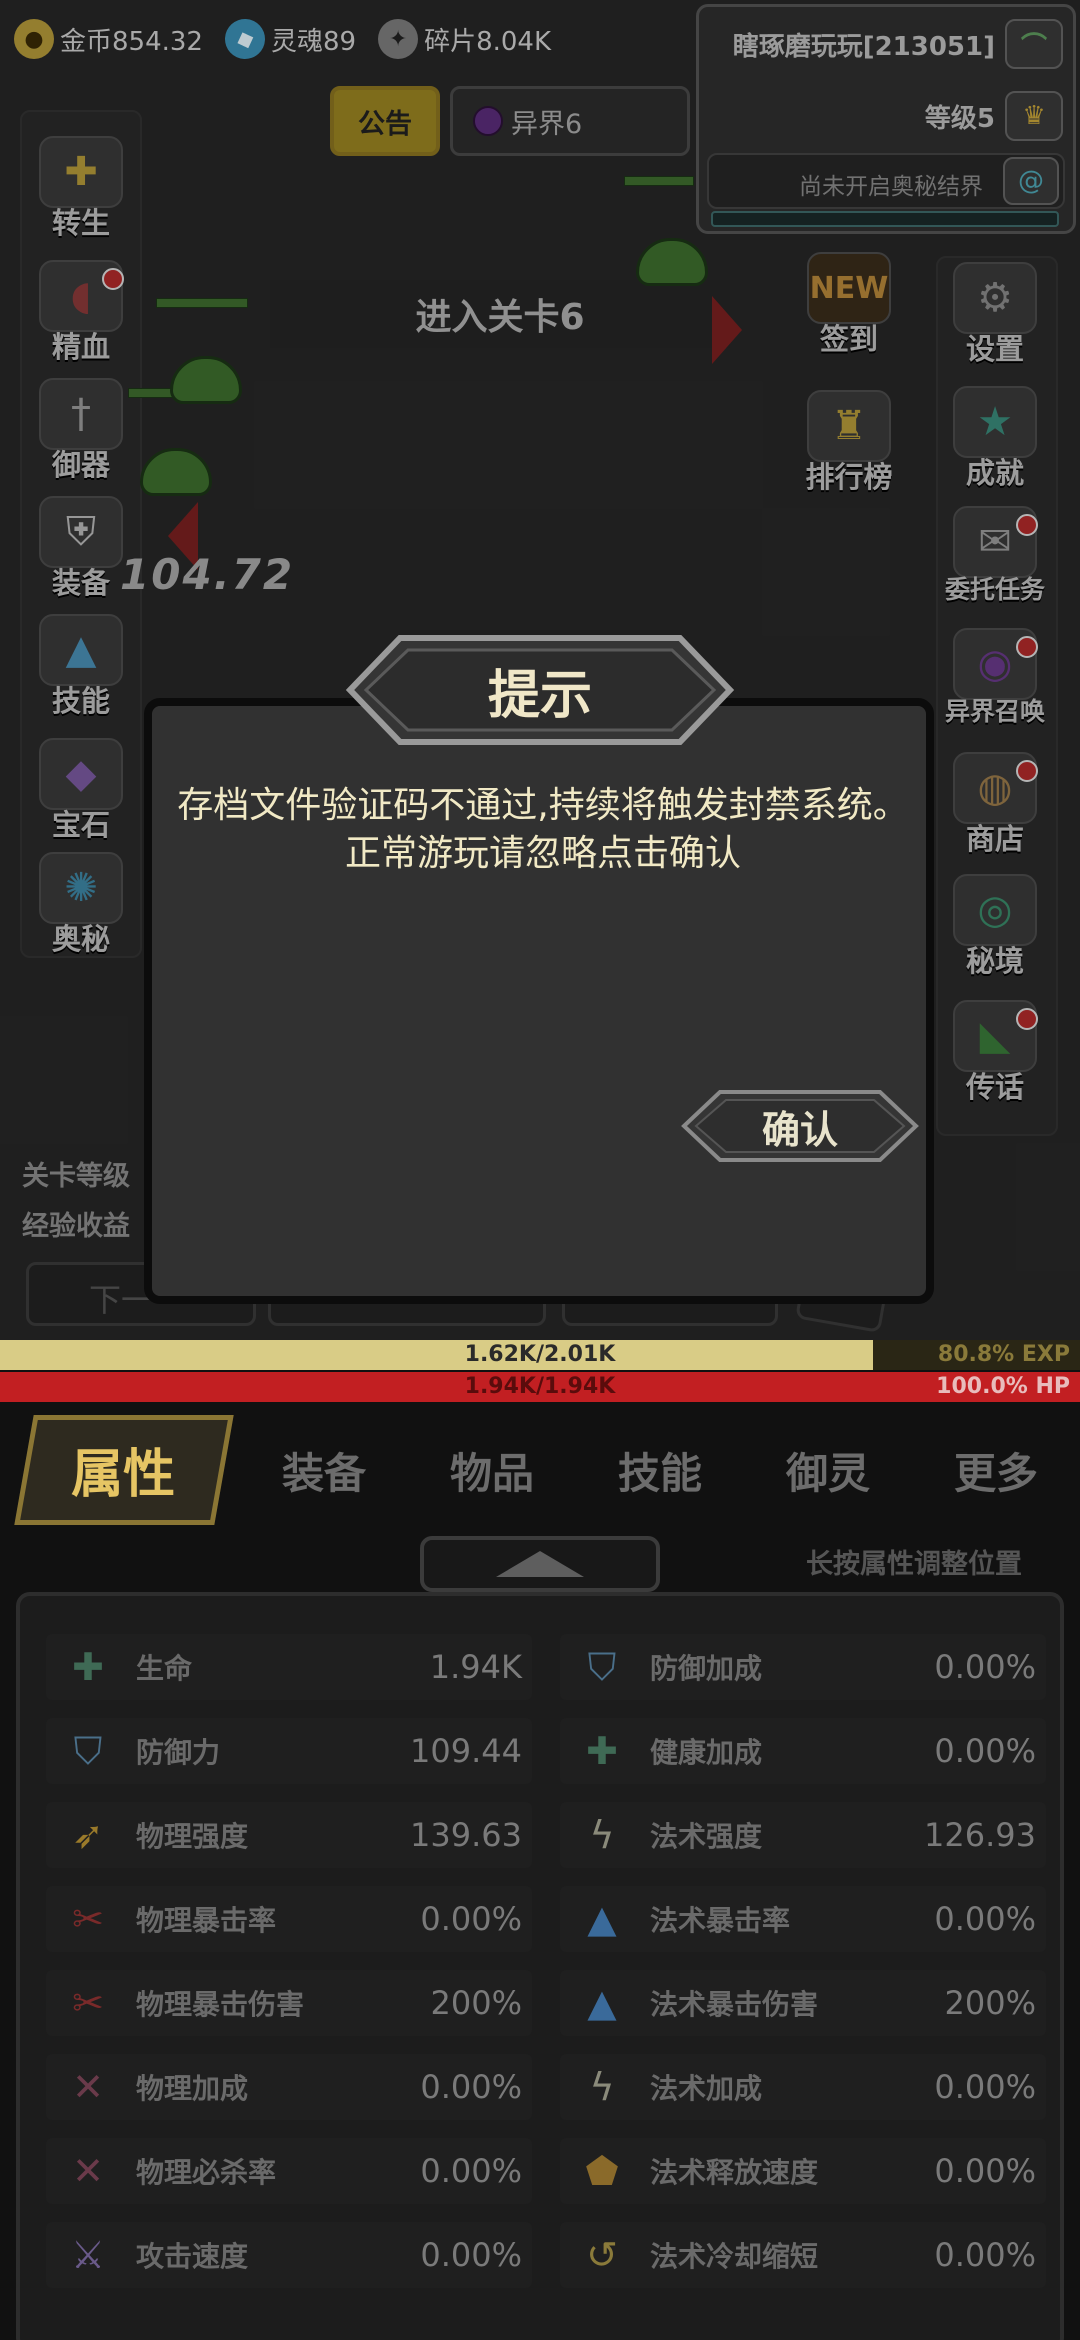  Describe the element at coordinates (734, 2256) in the screenshot. I see `attribute-name: 法术冷却缩短` at that location.